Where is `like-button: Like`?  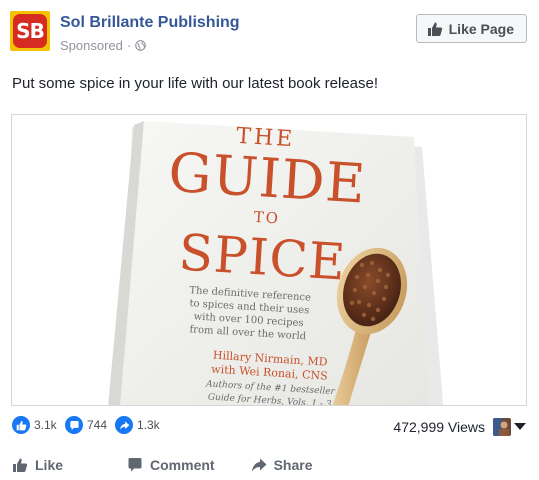 like-button: Like is located at coordinates (37, 465).